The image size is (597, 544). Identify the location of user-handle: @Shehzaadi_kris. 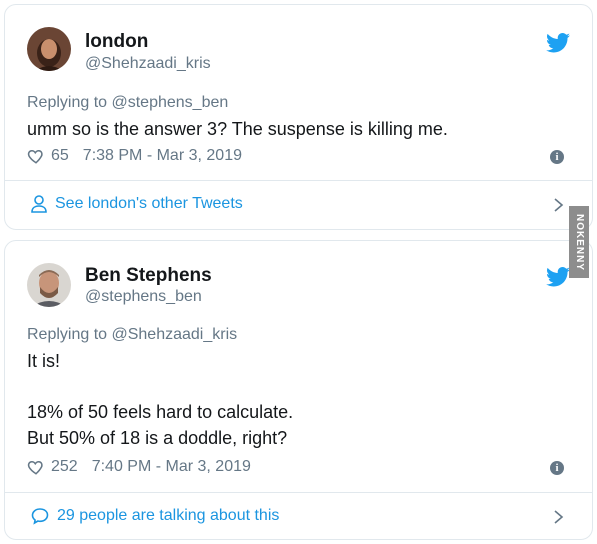
(148, 64).